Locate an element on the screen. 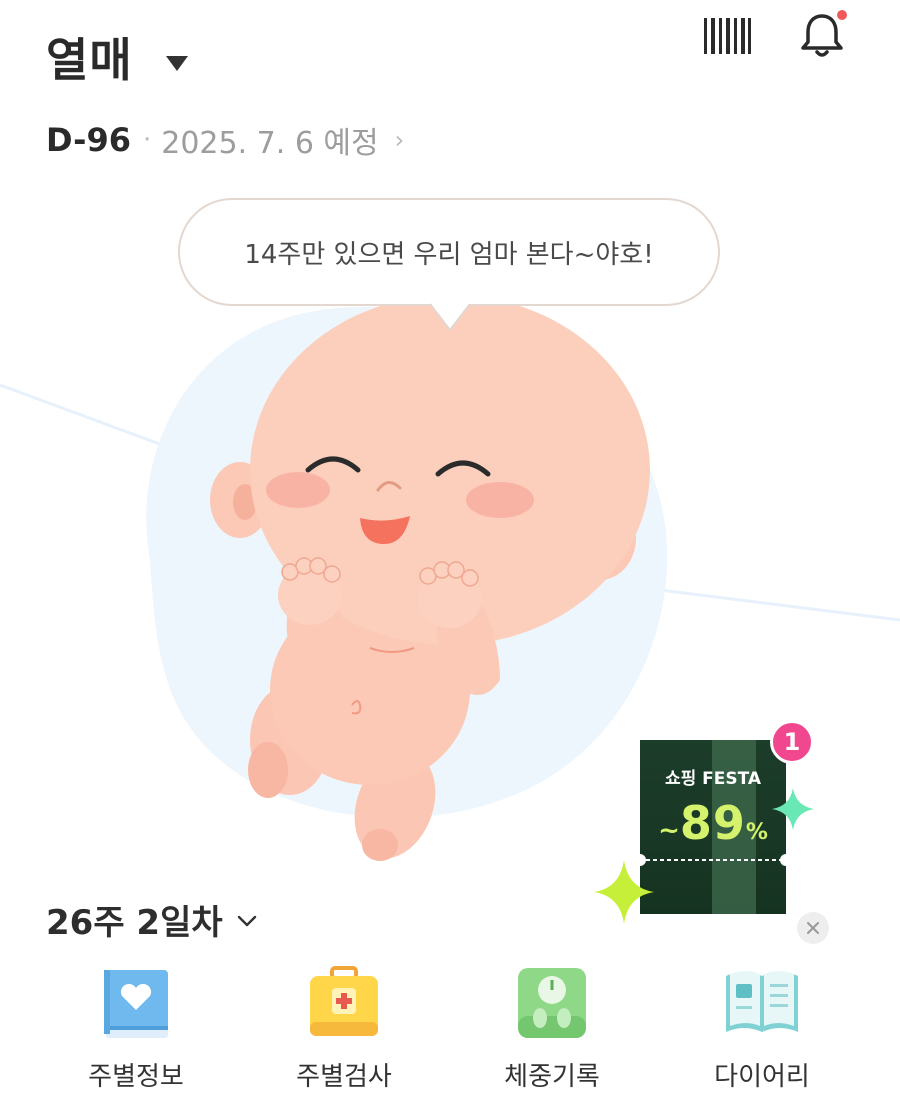  week-label: 26주 2일차 is located at coordinates (134, 922).